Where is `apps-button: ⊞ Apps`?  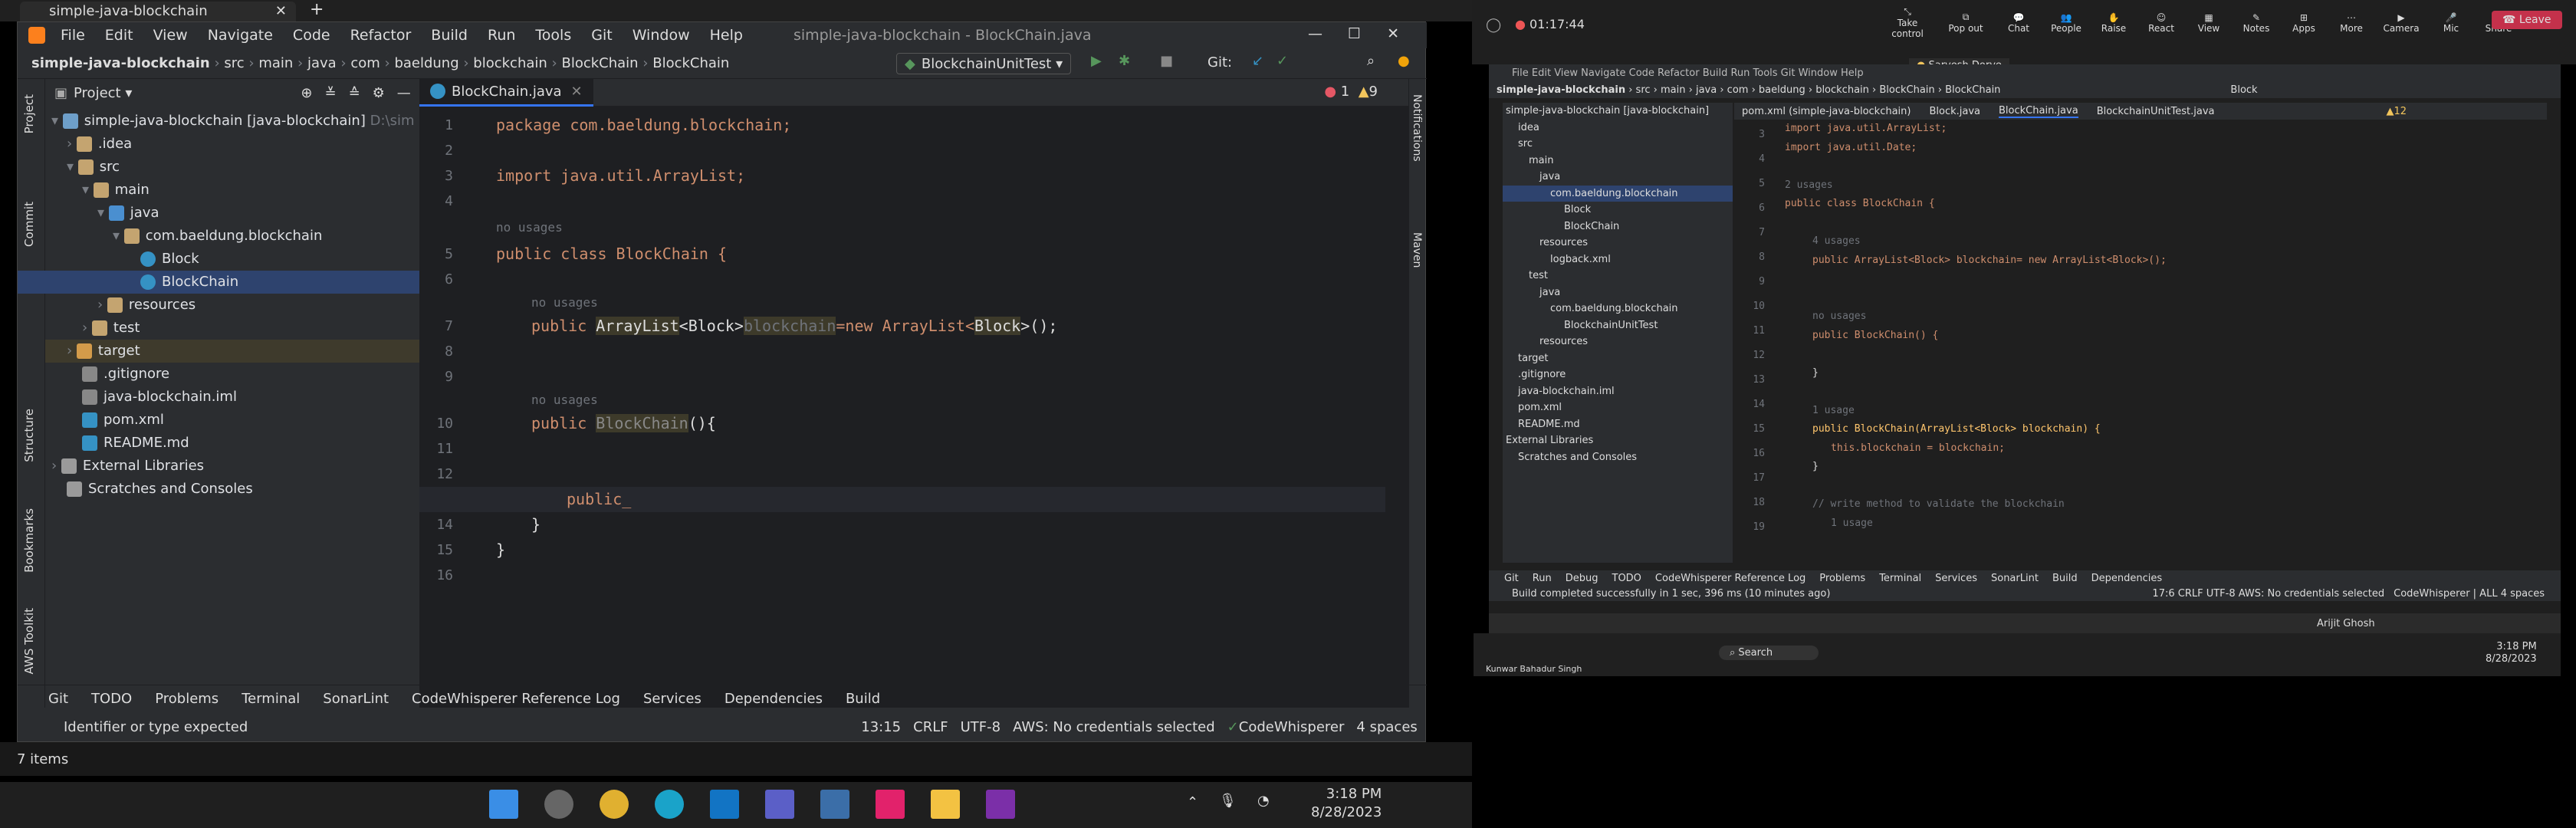 apps-button: ⊞ Apps is located at coordinates (2304, 23).